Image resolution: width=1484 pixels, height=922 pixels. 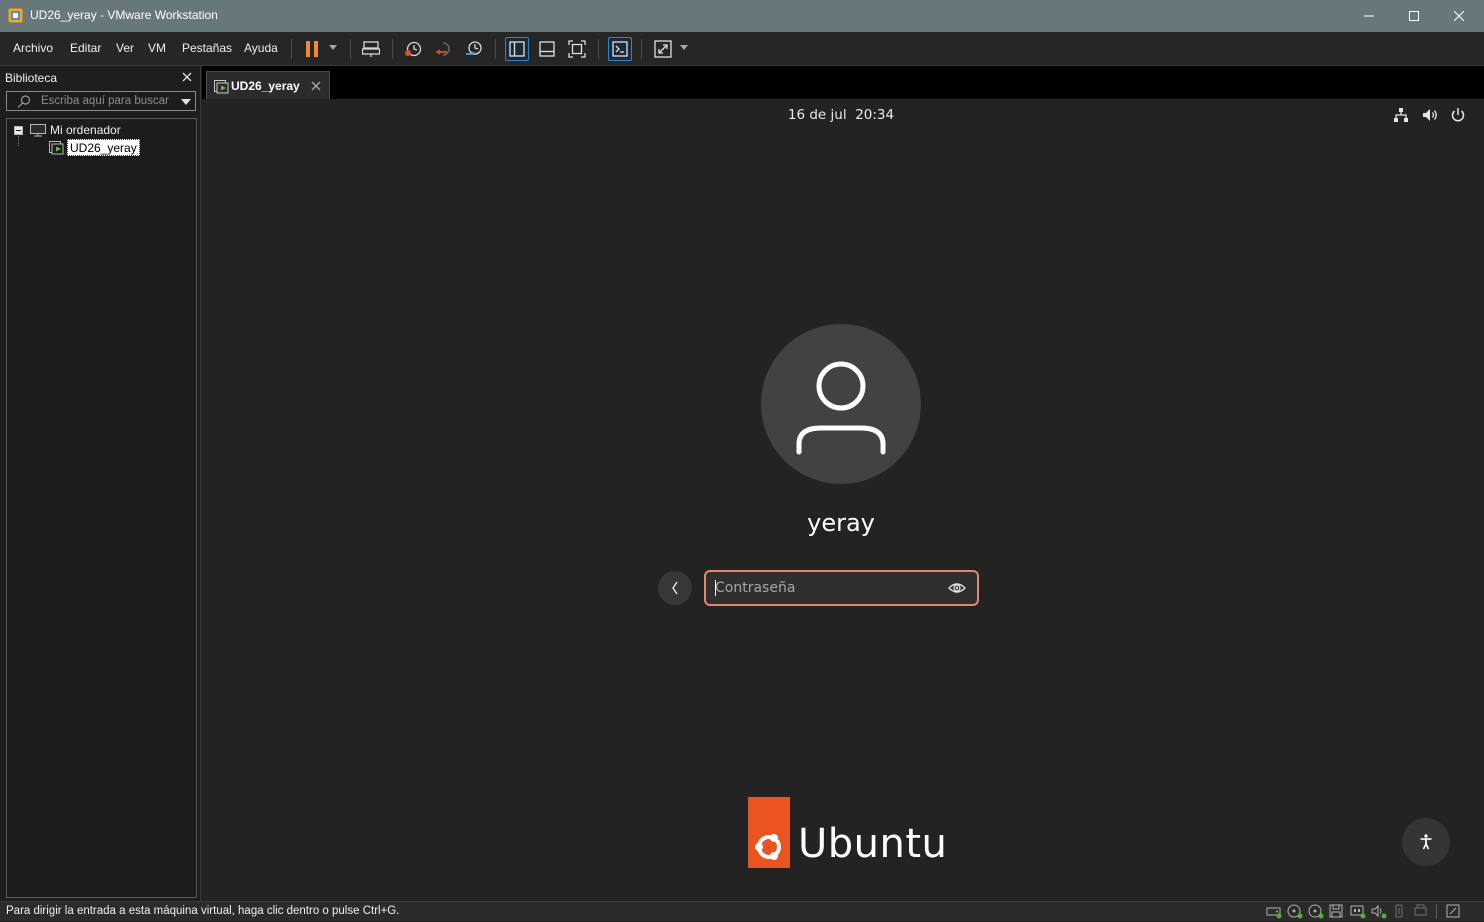 What do you see at coordinates (31, 78) in the screenshot?
I see `library-title: Biblioteca` at bounding box center [31, 78].